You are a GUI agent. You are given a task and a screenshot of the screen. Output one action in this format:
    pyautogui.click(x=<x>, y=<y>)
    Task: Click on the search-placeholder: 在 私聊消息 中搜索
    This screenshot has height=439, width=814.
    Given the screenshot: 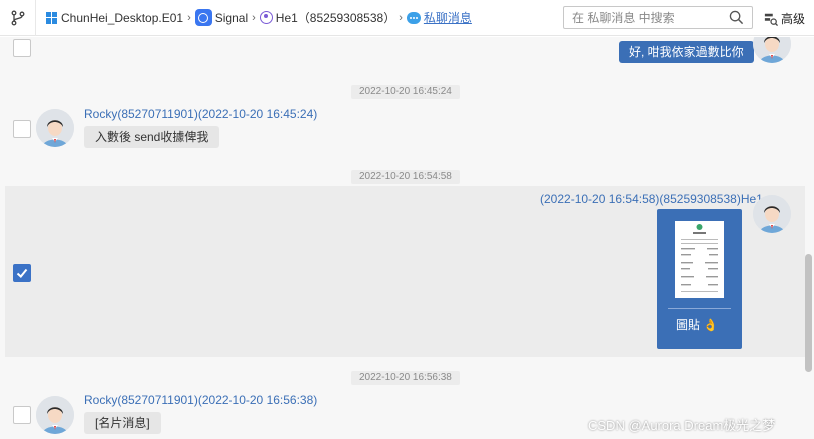 What is the action you would take?
    pyautogui.click(x=623, y=18)
    